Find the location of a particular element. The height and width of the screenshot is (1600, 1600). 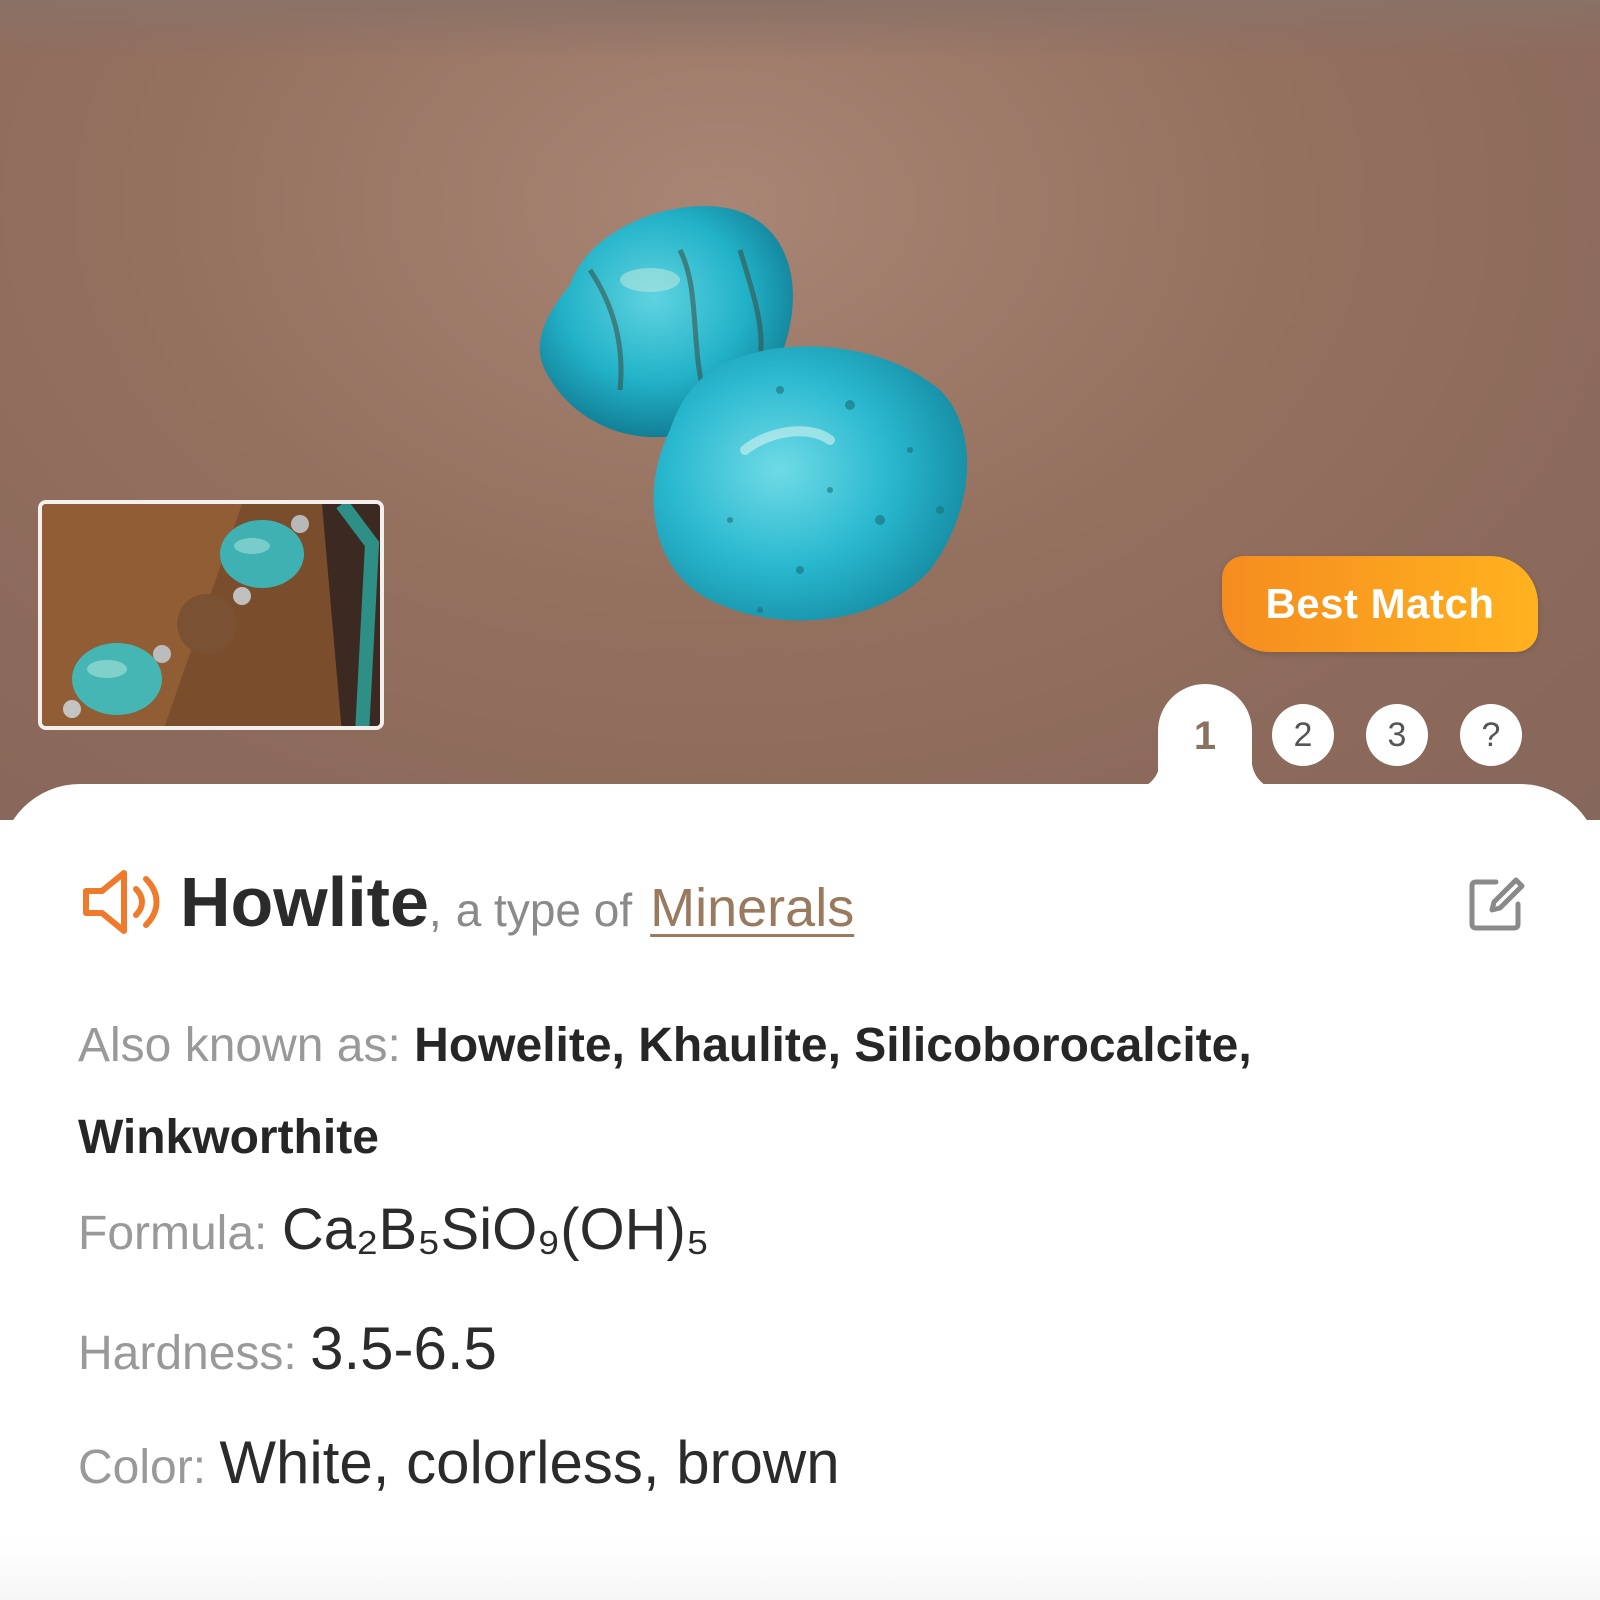

result-title-row: Howlite, a type of Minerals is located at coordinates (467, 902).